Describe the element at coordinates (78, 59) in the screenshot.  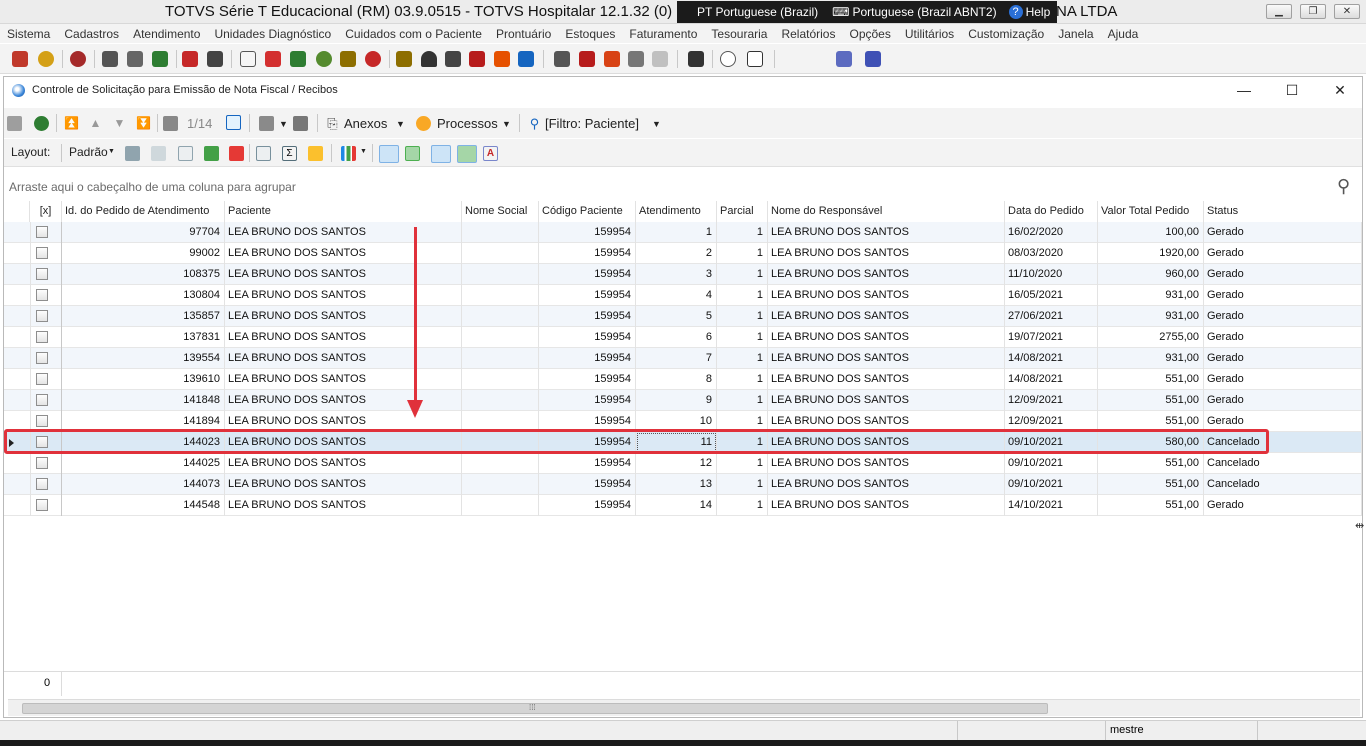
I see `record-icon` at that location.